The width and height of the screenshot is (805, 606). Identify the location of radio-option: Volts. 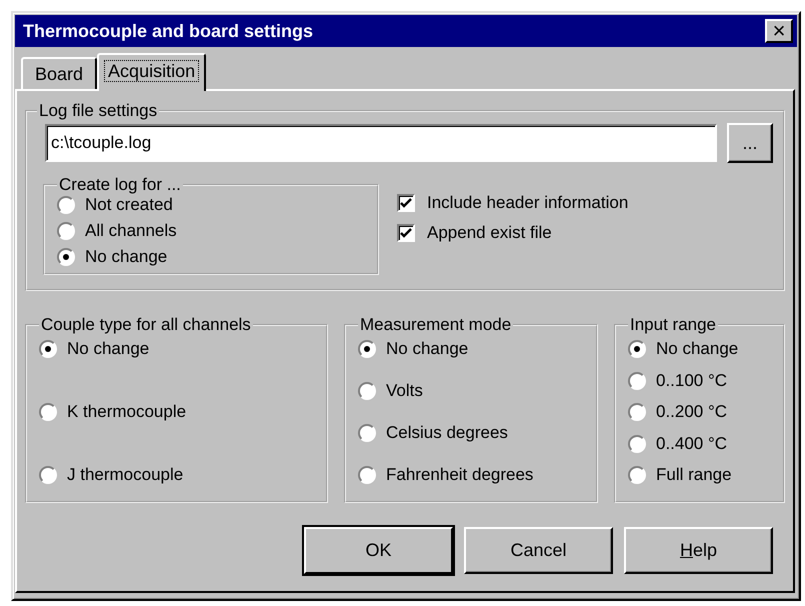
(471, 391).